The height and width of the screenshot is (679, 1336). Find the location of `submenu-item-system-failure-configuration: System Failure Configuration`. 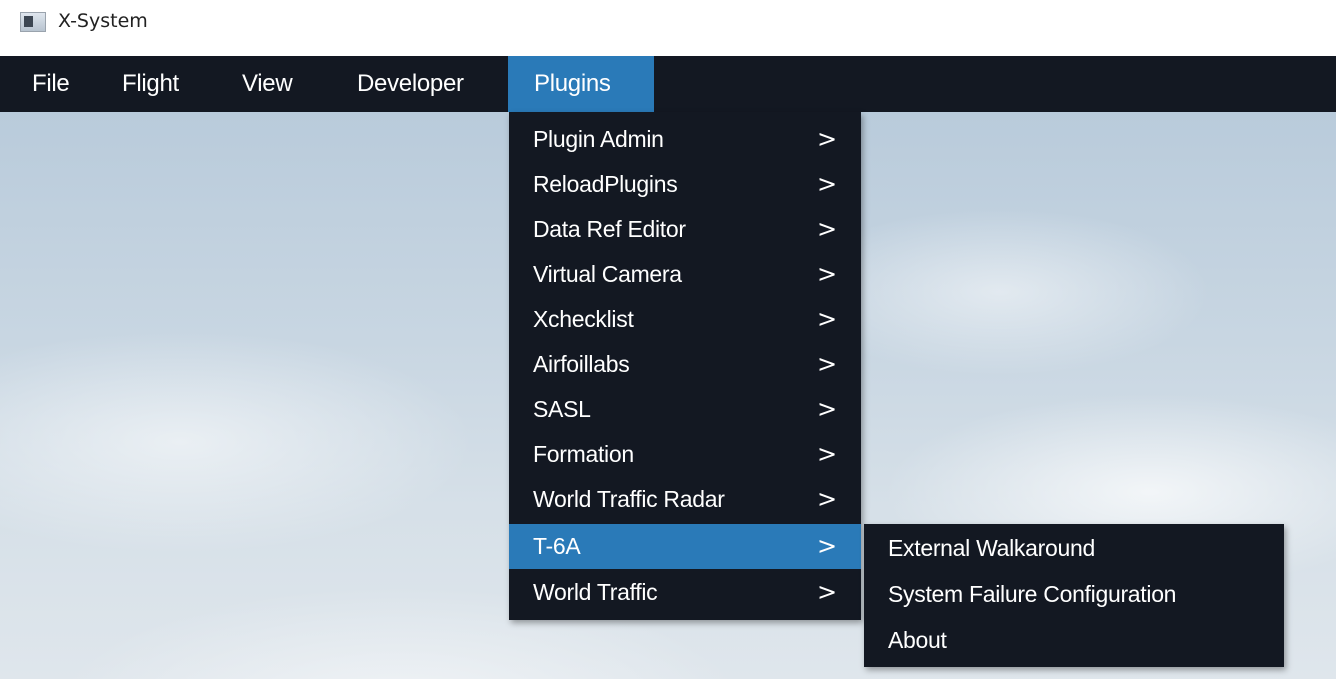

submenu-item-system-failure-configuration: System Failure Configuration is located at coordinates (1074, 594).